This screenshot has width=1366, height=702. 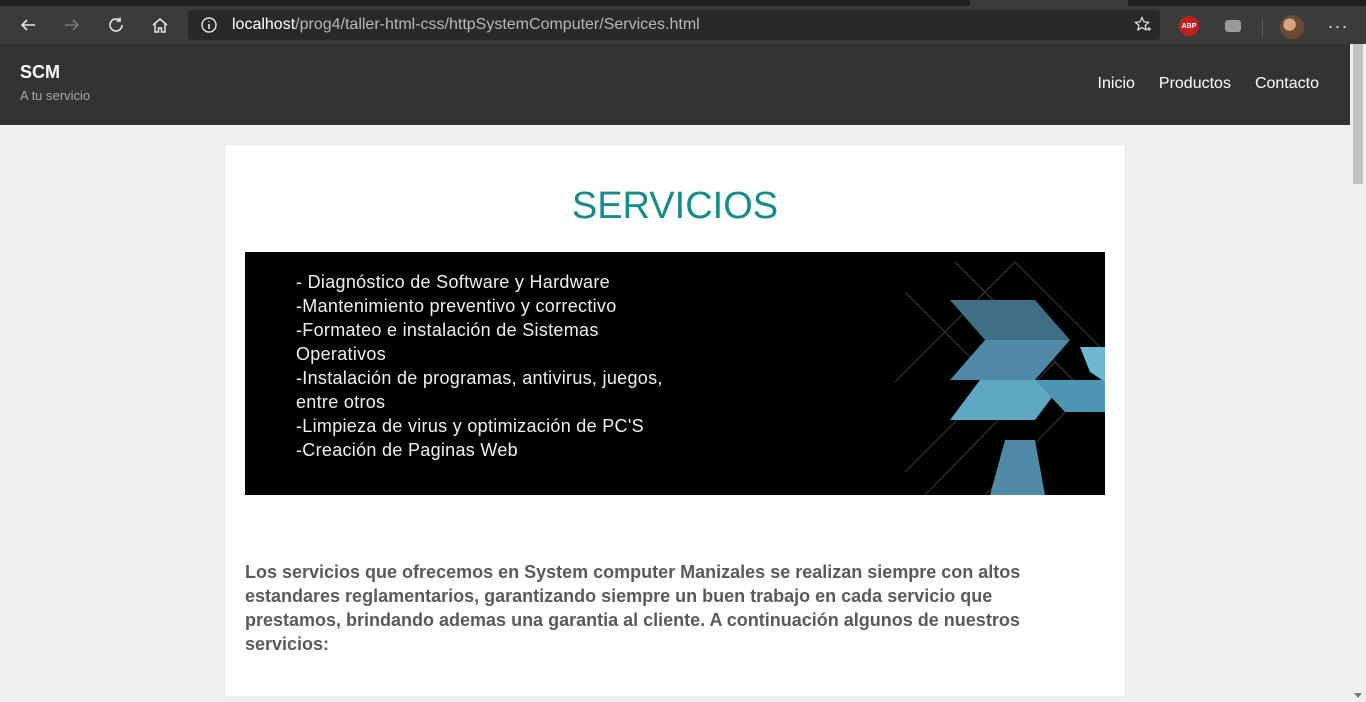 What do you see at coordinates (453, 282) in the screenshot?
I see `banner-line: - Diagnóstico de Software y Hardware` at bounding box center [453, 282].